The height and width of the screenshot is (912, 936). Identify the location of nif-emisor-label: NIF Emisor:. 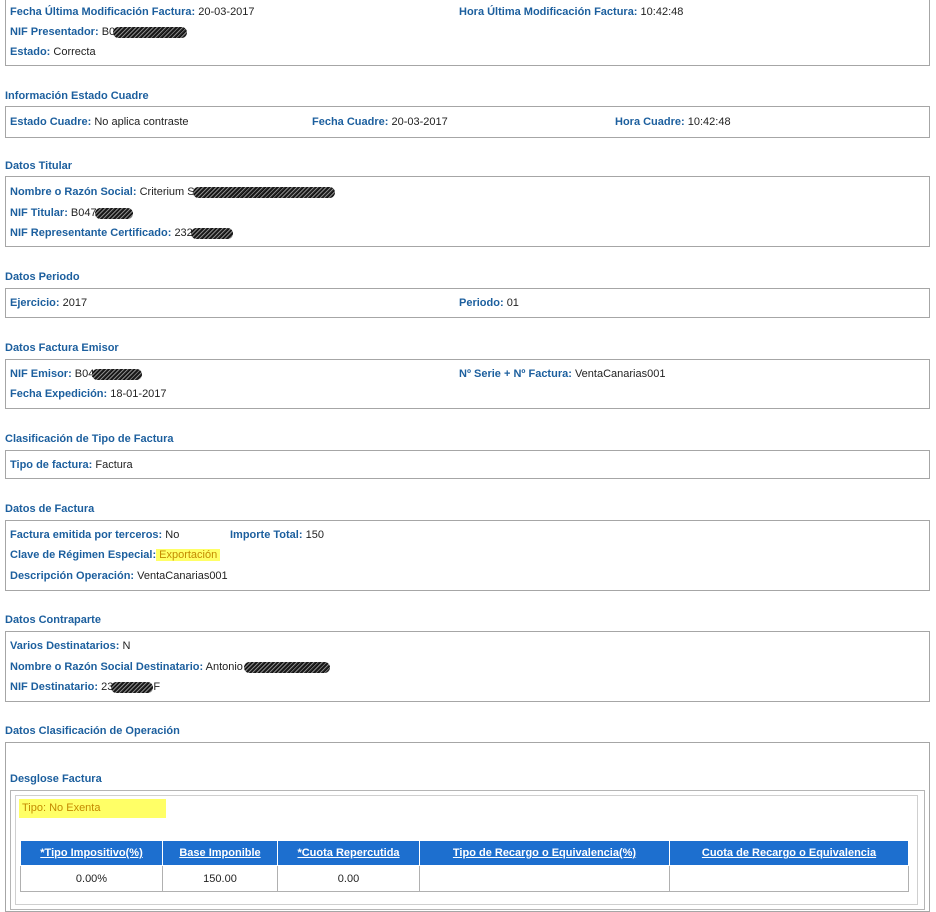
(41, 374).